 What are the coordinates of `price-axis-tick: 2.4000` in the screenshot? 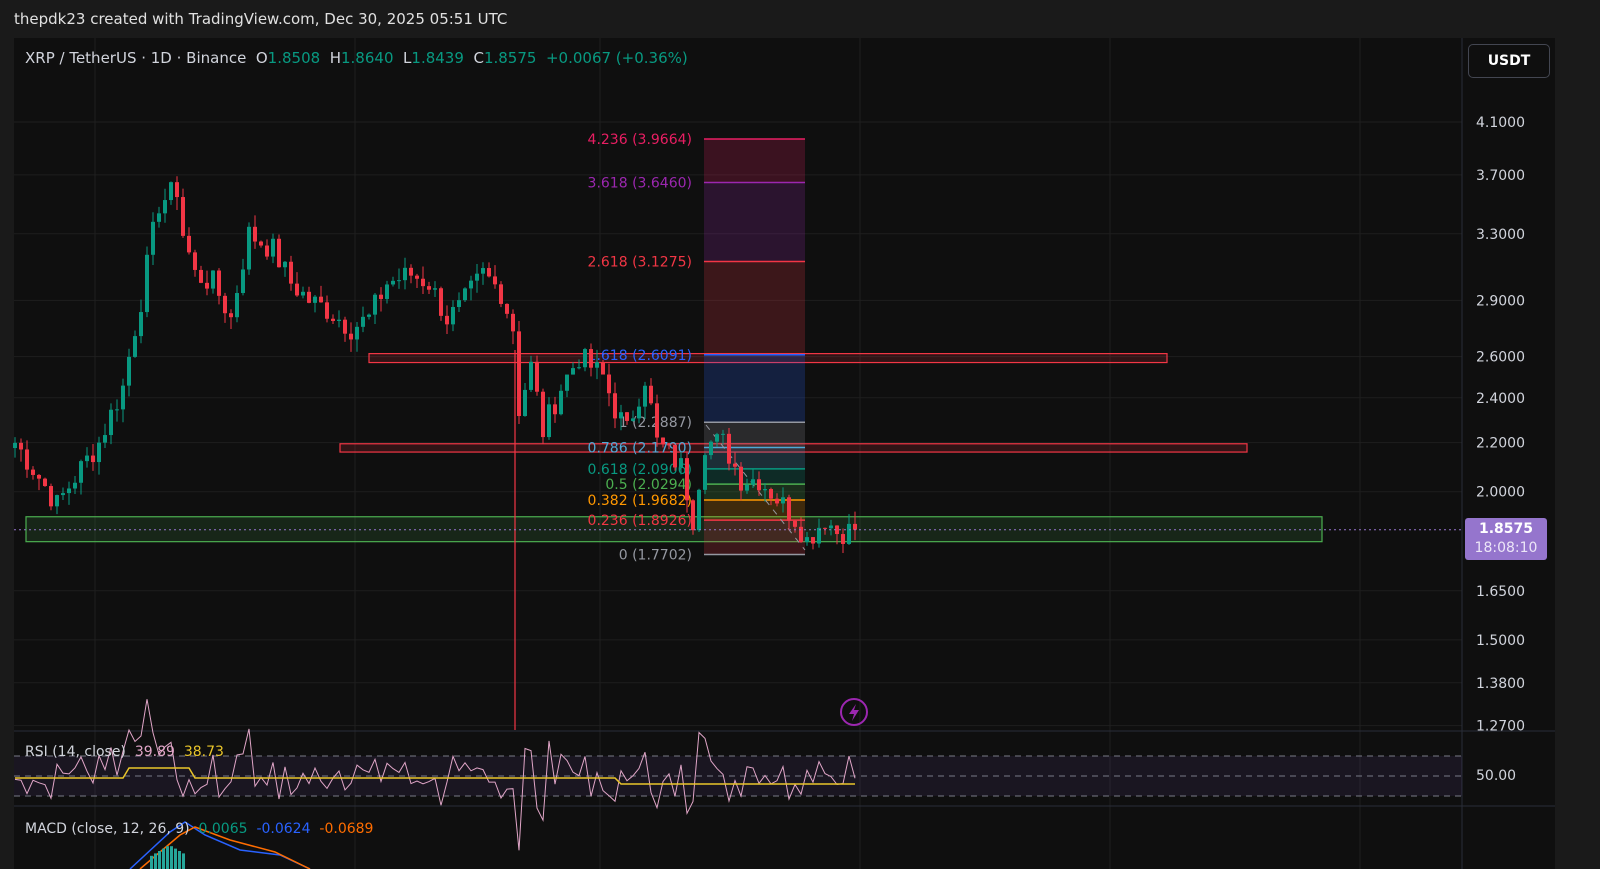 It's located at (1500, 399).